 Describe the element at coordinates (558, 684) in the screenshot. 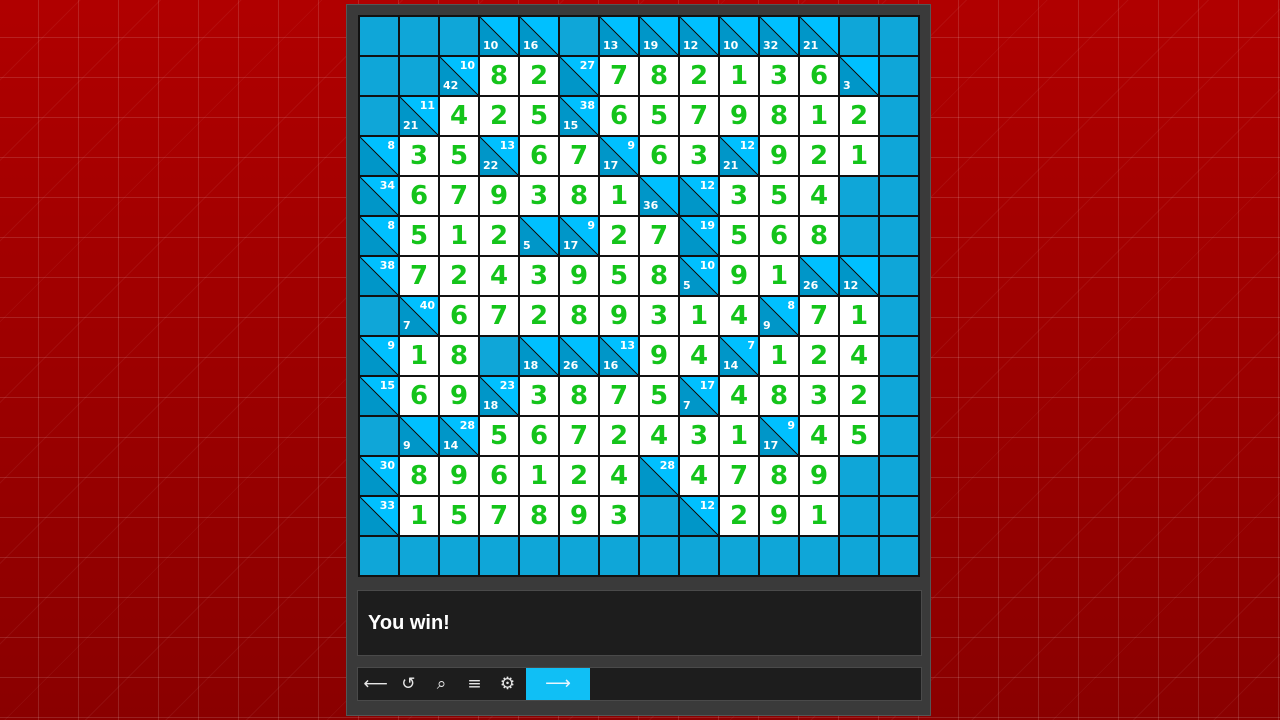

I see `next-button: ⟶` at that location.